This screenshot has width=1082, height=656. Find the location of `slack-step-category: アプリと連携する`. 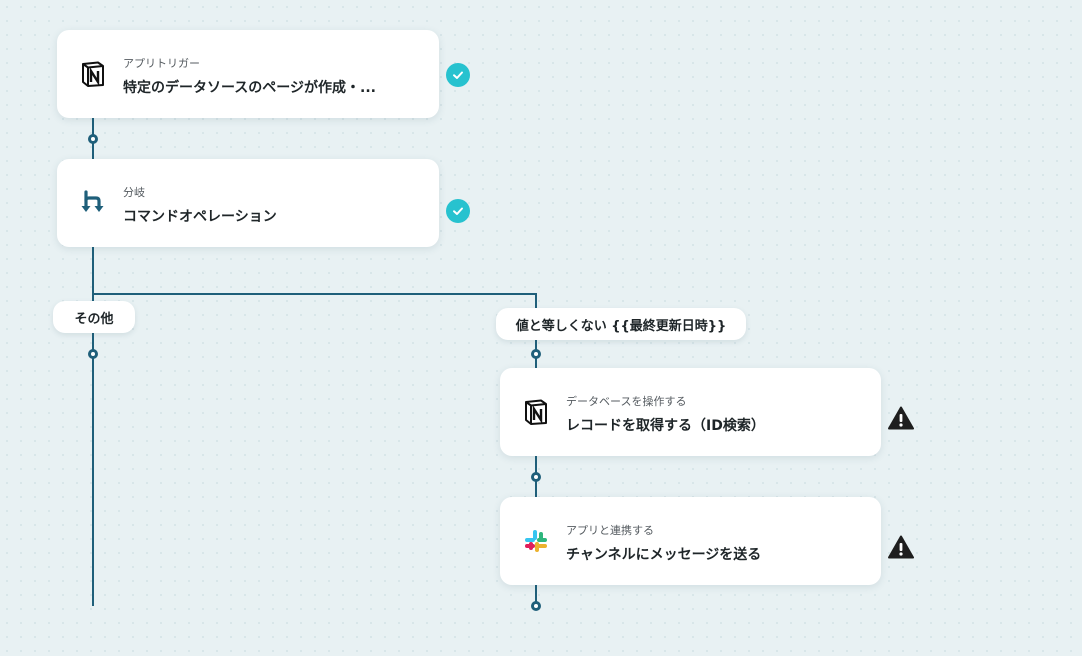

slack-step-category: アプリと連携する is located at coordinates (610, 530).